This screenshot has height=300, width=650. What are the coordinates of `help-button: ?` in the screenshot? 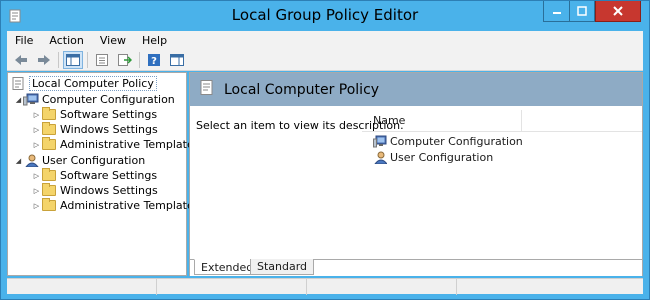 It's located at (154, 60).